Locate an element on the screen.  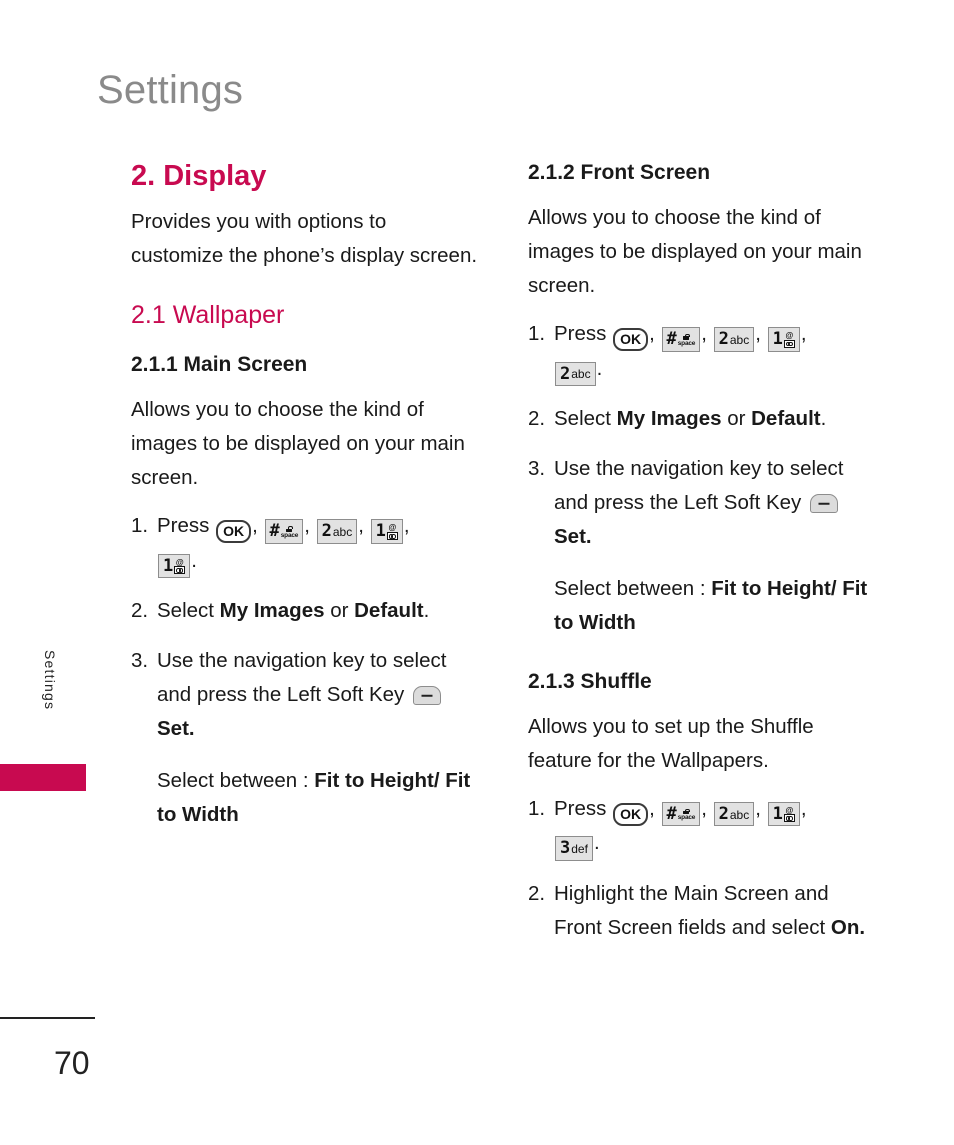
topic-heading-front-screen: 2.1.2 Front Screen is located at coordinates (619, 172).